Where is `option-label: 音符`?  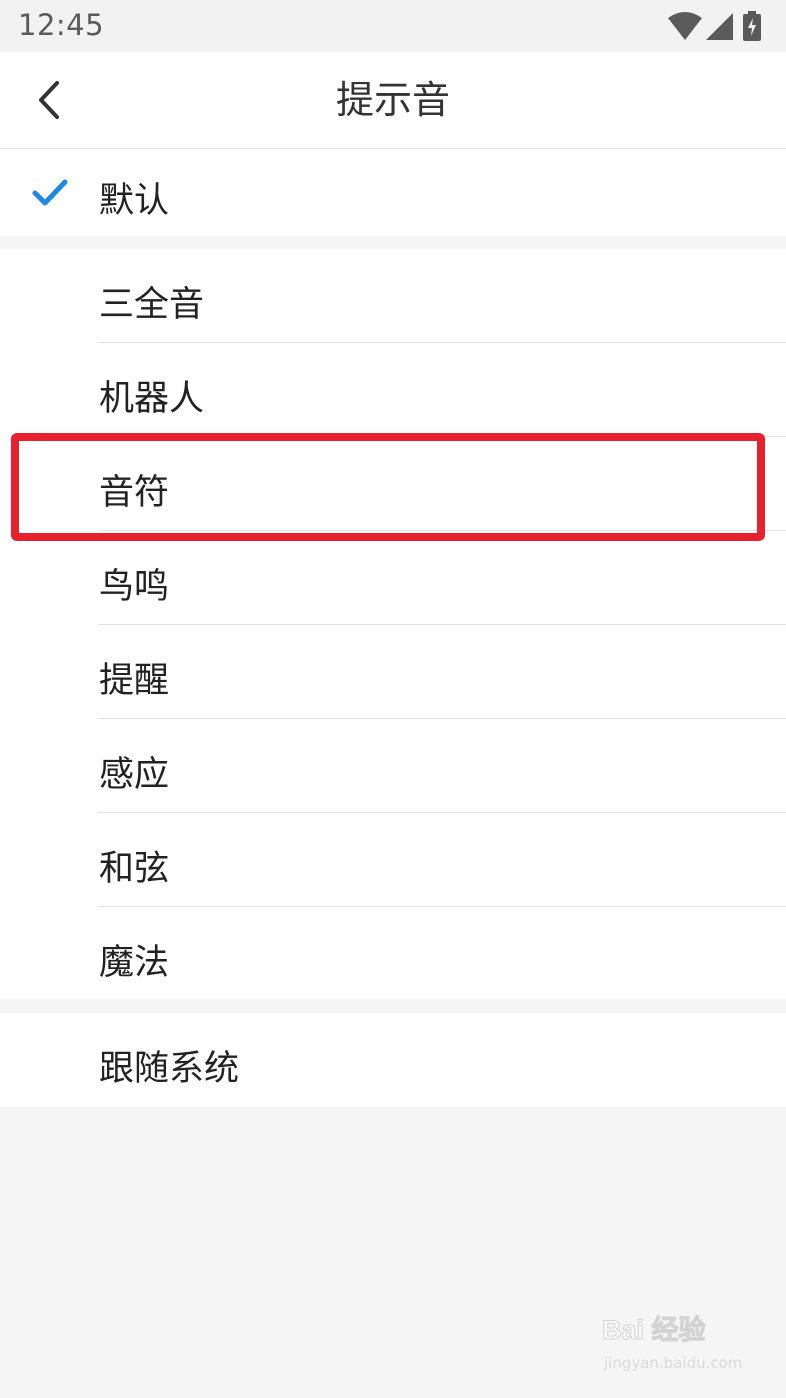 option-label: 音符 is located at coordinates (134, 493).